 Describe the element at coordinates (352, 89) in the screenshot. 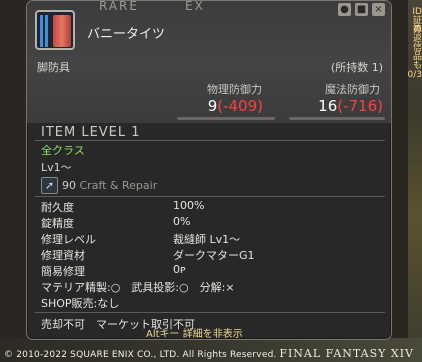

I see `magic-defense-label: 魔法防御力` at that location.